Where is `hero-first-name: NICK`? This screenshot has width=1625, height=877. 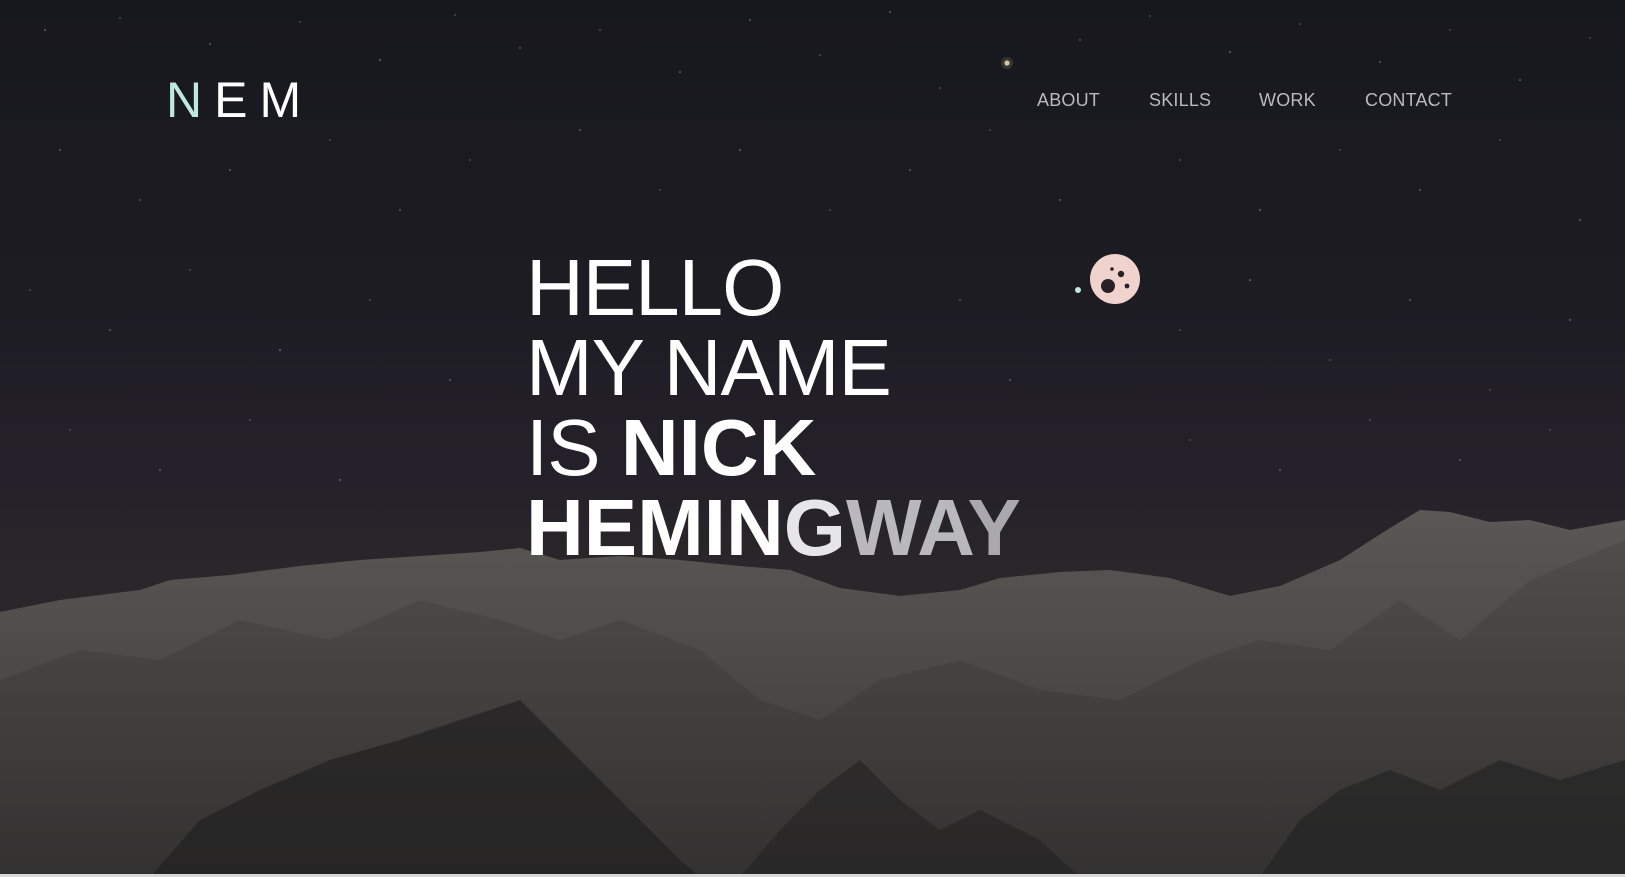 hero-first-name: NICK is located at coordinates (718, 447).